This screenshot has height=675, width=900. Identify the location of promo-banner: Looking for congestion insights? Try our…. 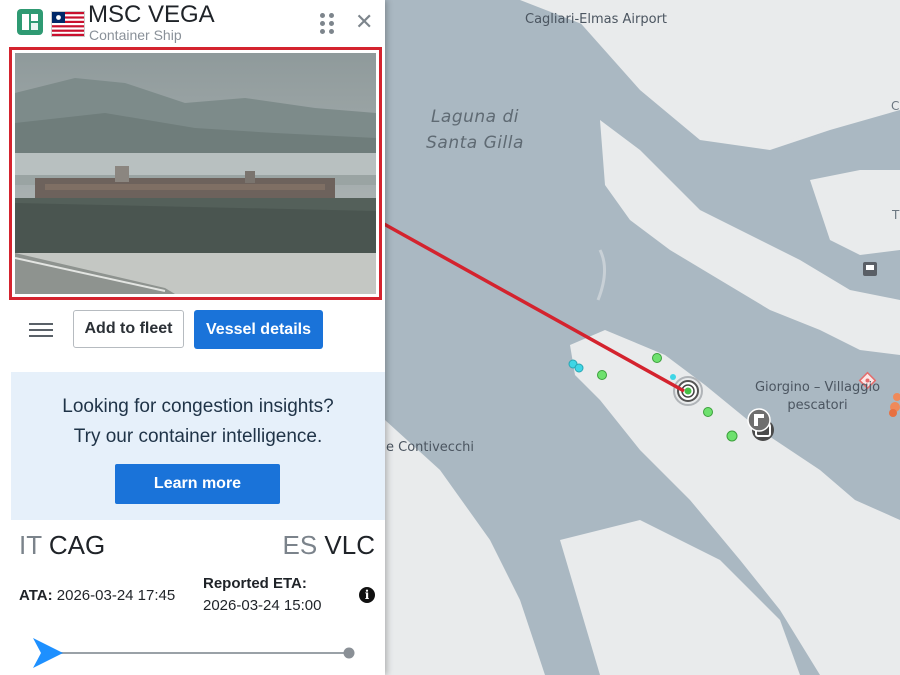
(198, 446).